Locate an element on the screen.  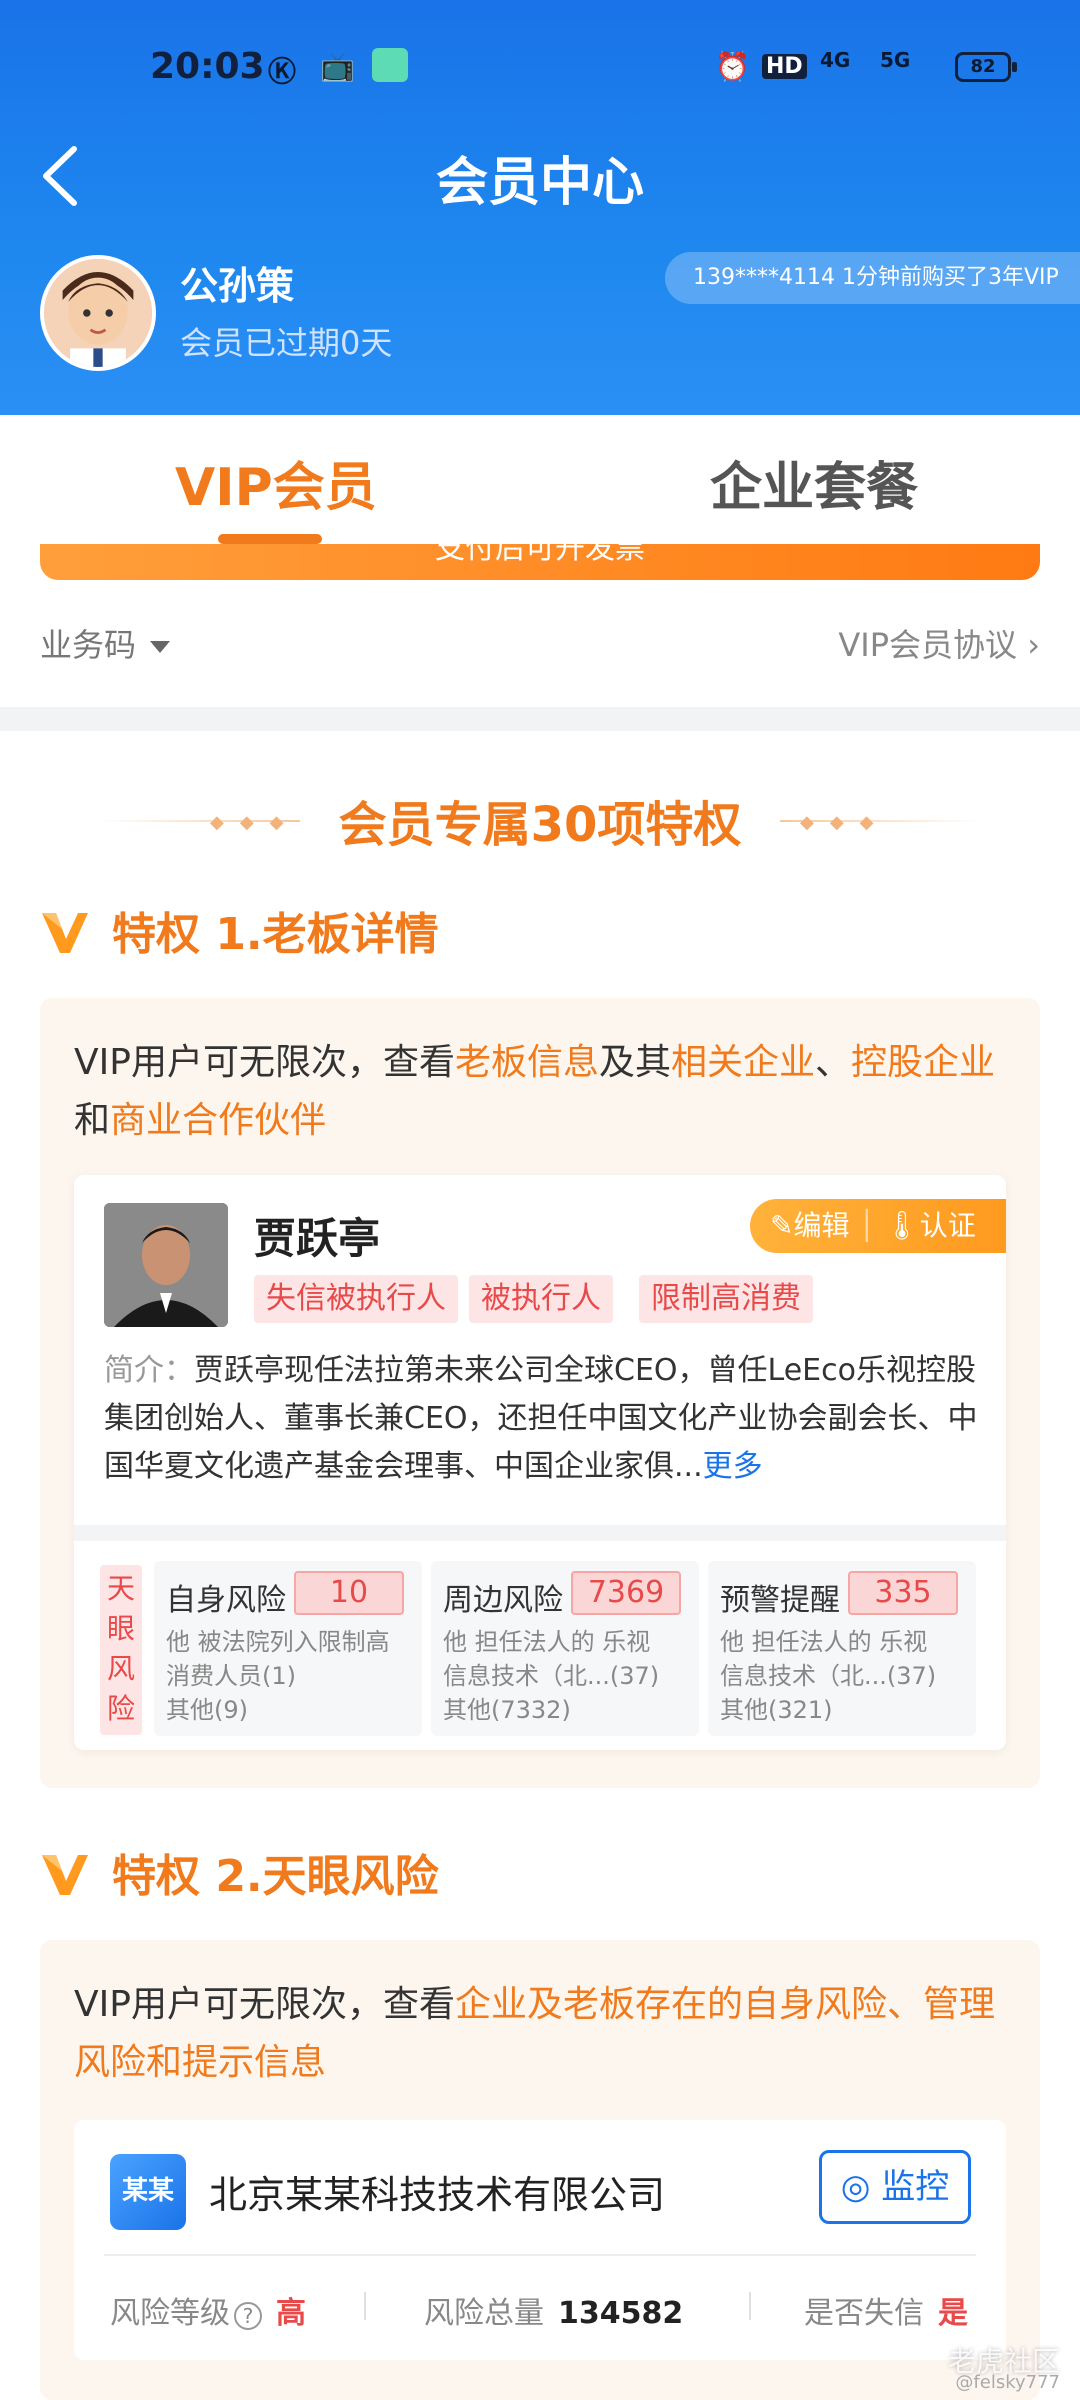
risk-desc-line: 其他(7332) is located at coordinates (507, 1710).